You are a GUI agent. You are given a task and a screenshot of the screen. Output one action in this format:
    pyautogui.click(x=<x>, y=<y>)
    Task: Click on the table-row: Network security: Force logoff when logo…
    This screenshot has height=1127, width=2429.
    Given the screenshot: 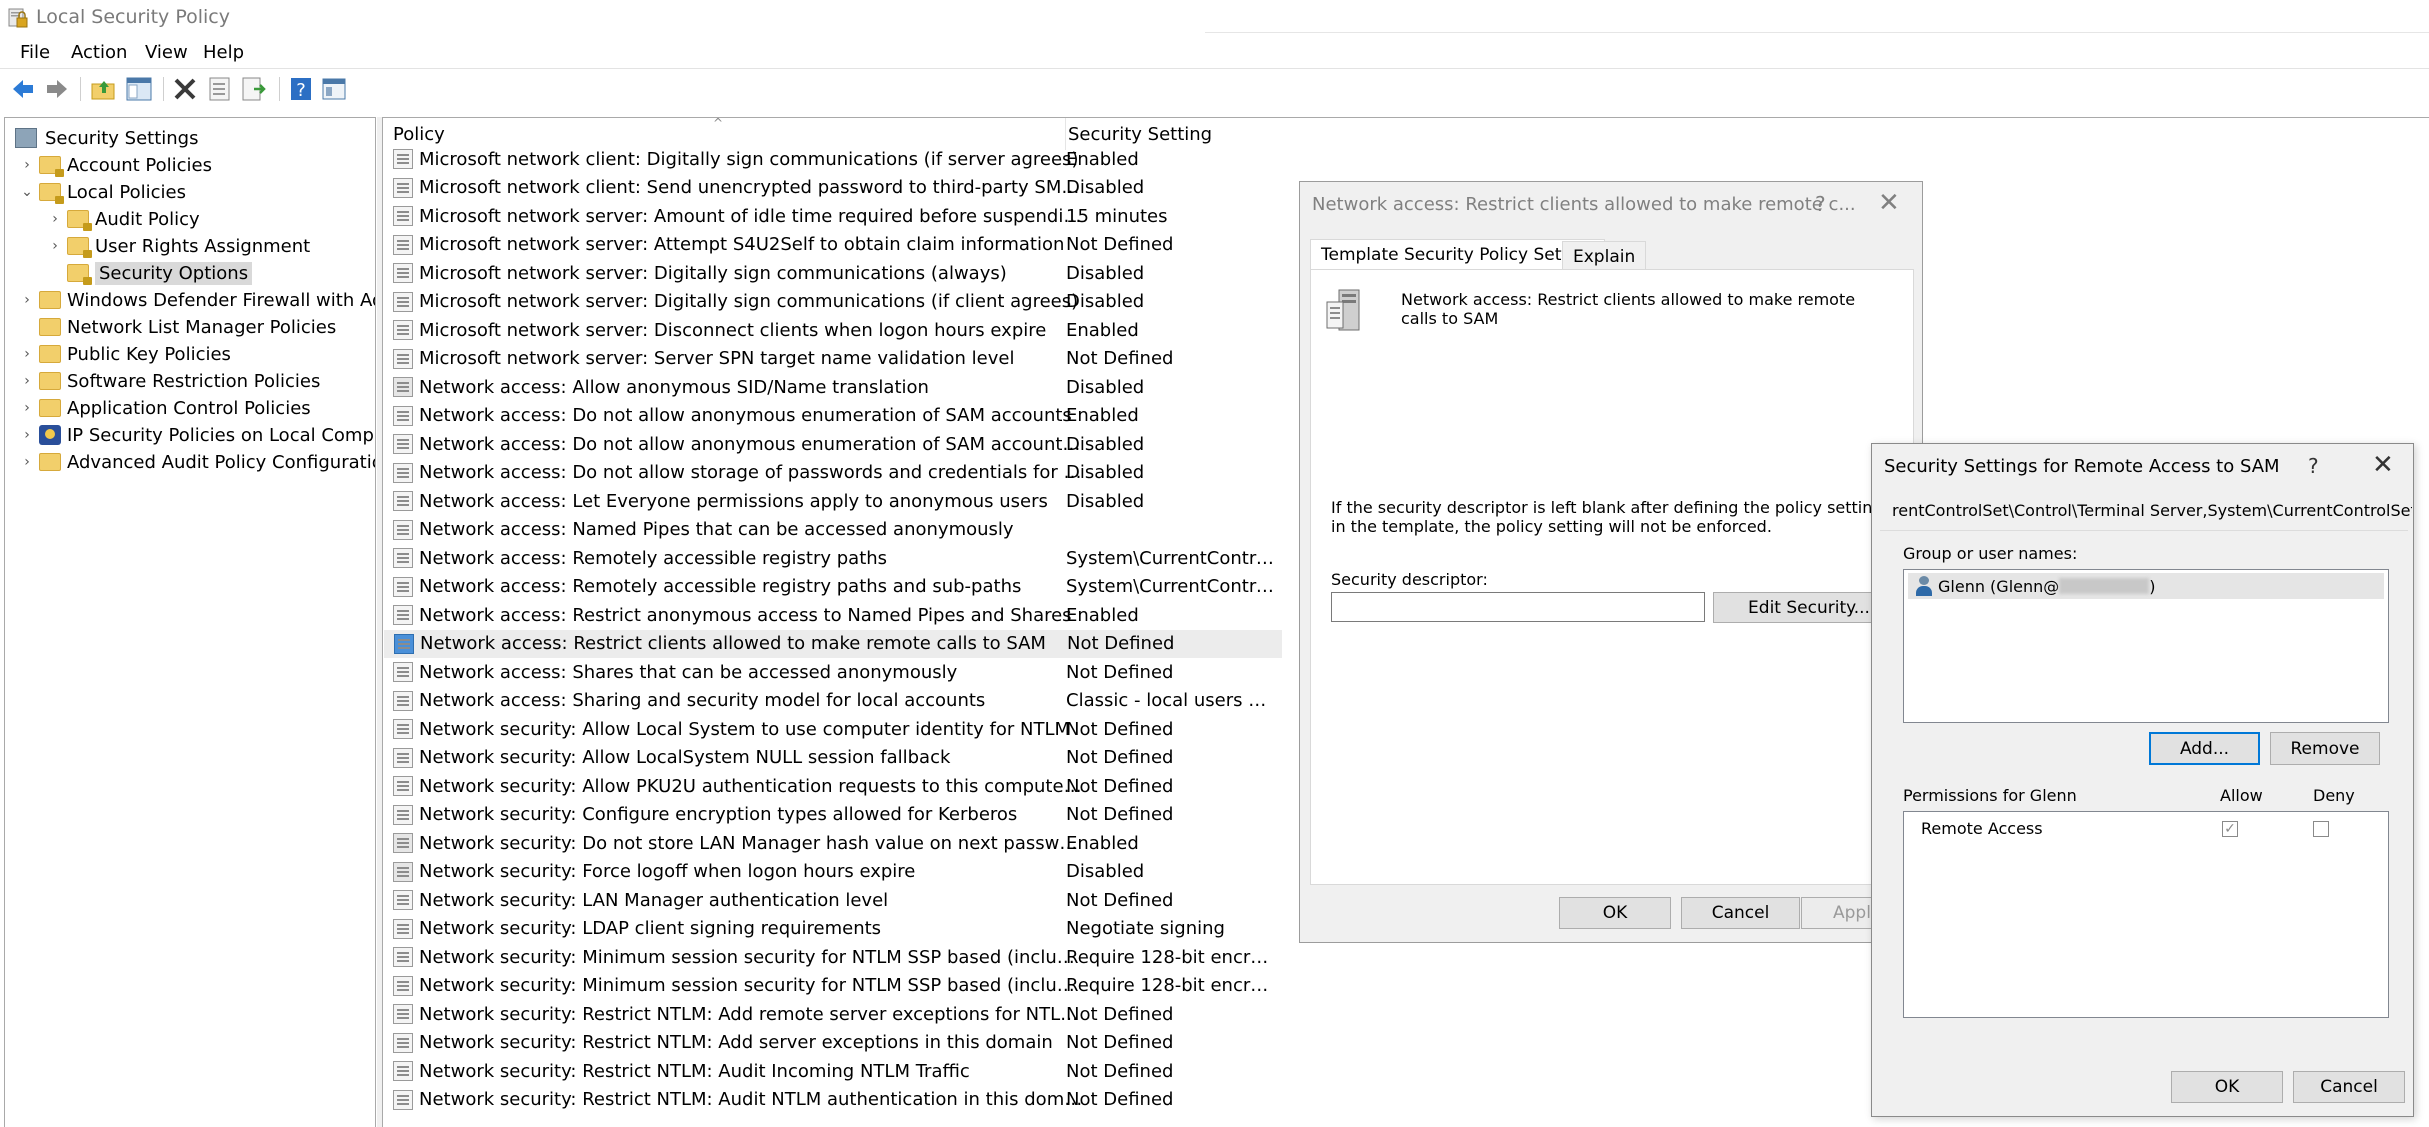 What is the action you would take?
    pyautogui.click(x=833, y=872)
    